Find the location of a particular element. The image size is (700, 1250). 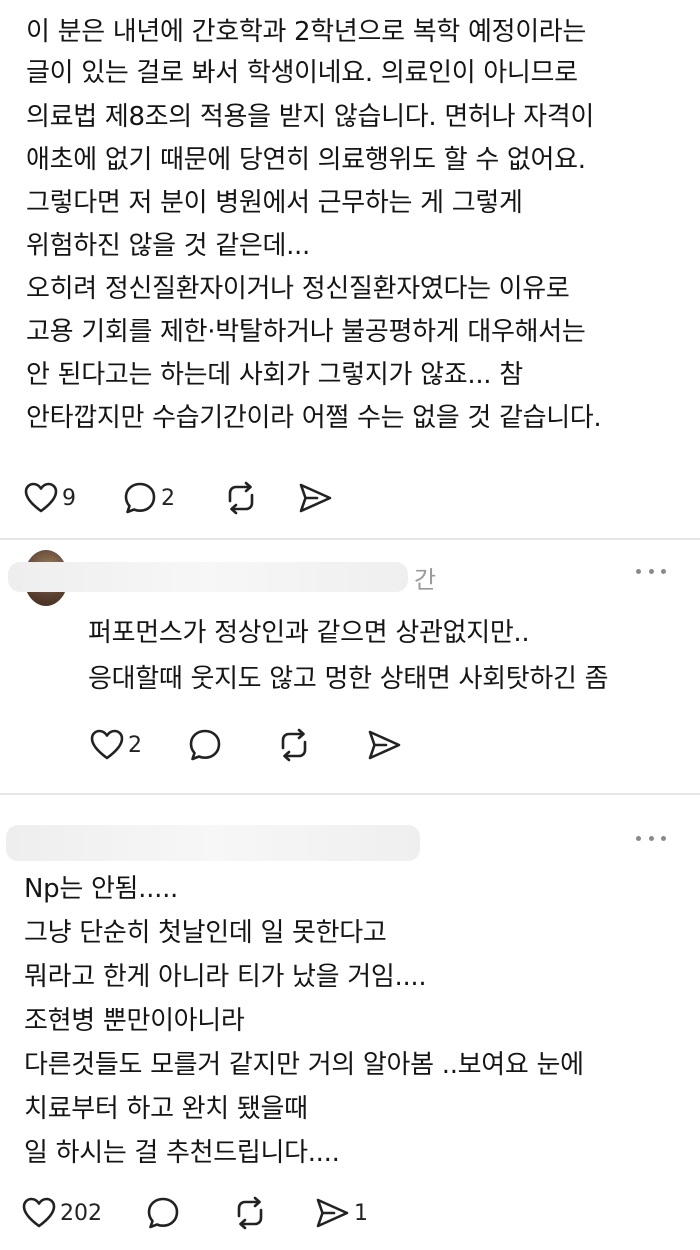

share-button: 1 is located at coordinates (341, 1213).